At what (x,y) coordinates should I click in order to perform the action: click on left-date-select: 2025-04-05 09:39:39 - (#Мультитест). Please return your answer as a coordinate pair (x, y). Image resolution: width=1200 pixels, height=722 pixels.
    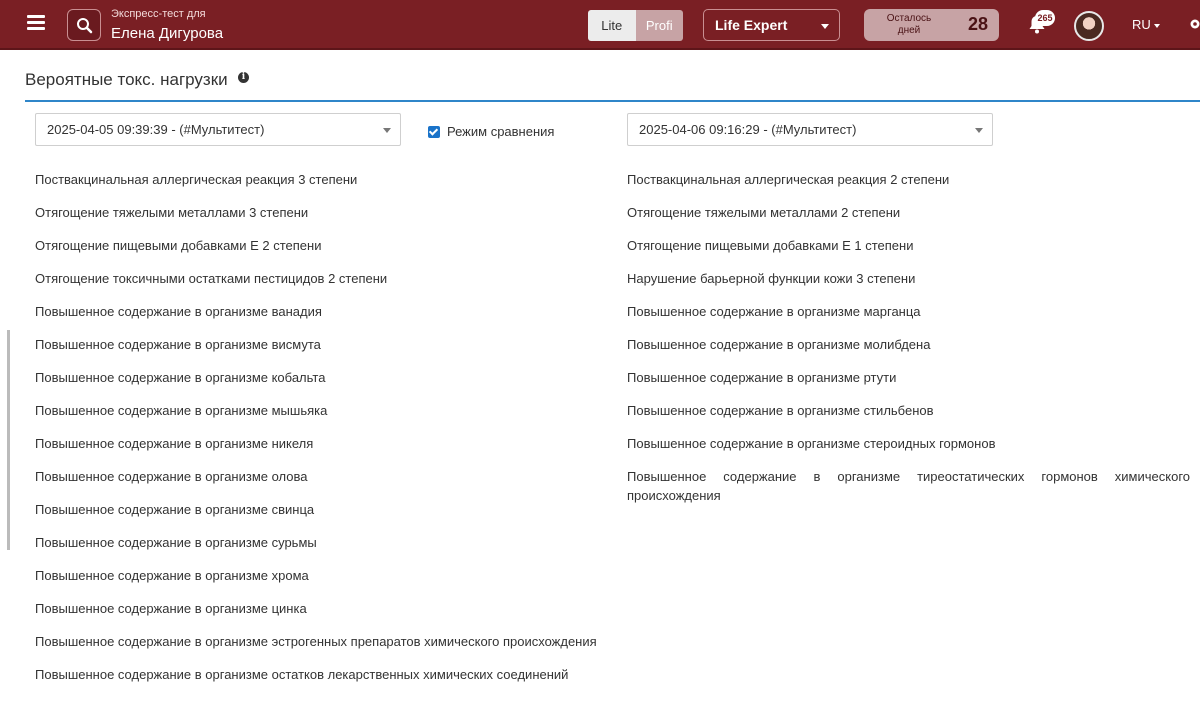
    Looking at the image, I should click on (218, 129).